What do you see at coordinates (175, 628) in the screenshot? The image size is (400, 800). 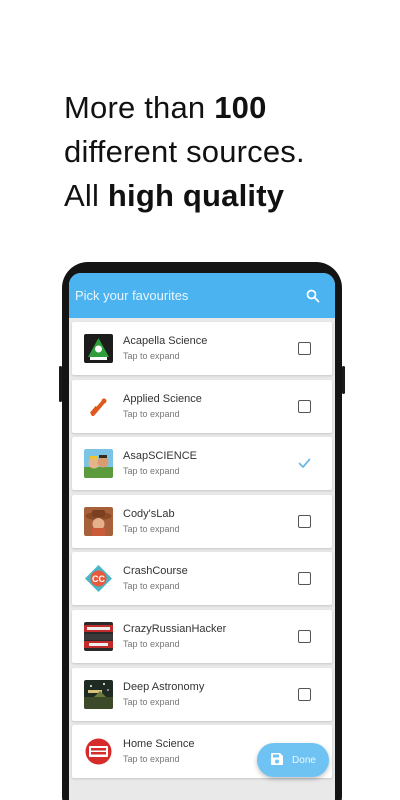 I see `item-name: CrazyRussianHacker` at bounding box center [175, 628].